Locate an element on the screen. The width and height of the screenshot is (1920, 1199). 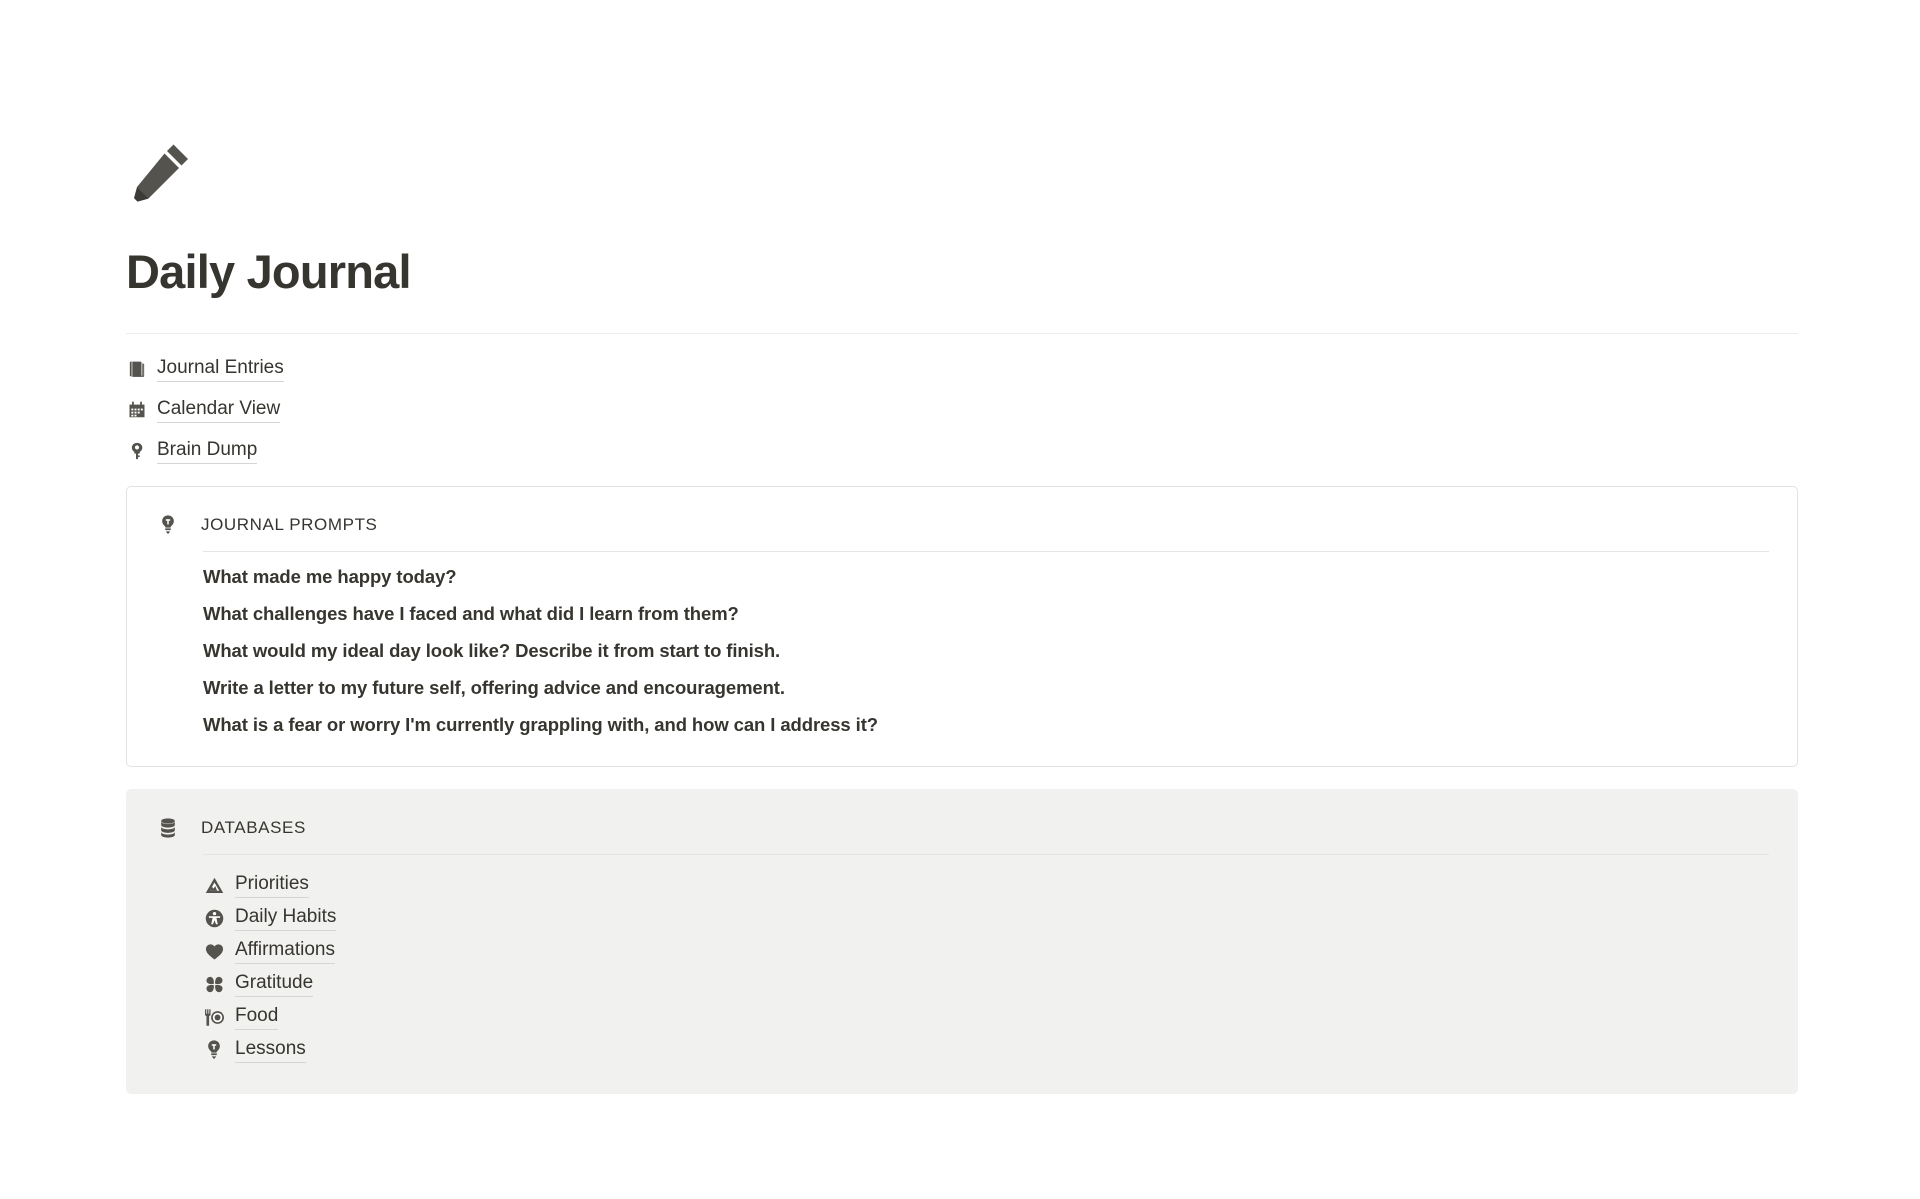
database-item-label: Daily Habits is located at coordinates (286, 918).